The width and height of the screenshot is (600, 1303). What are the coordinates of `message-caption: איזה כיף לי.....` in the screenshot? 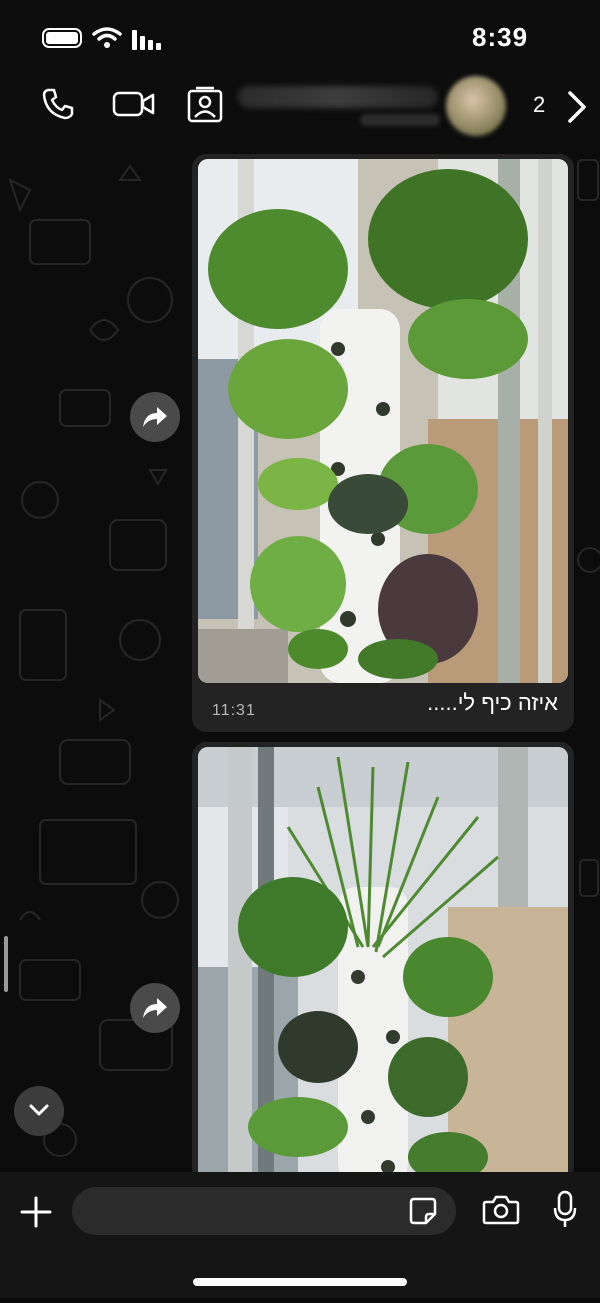 It's located at (492, 702).